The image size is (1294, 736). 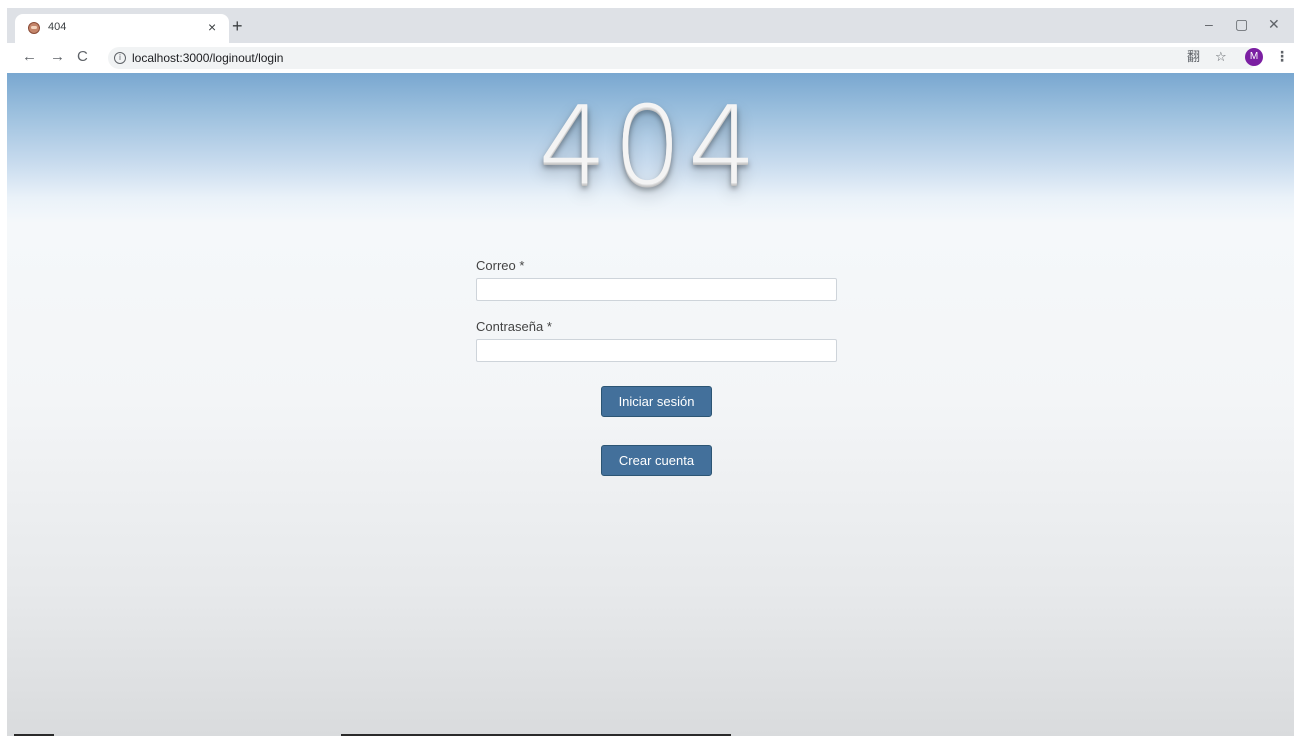 What do you see at coordinates (1274, 24) in the screenshot?
I see `close-window-icon: ✕` at bounding box center [1274, 24].